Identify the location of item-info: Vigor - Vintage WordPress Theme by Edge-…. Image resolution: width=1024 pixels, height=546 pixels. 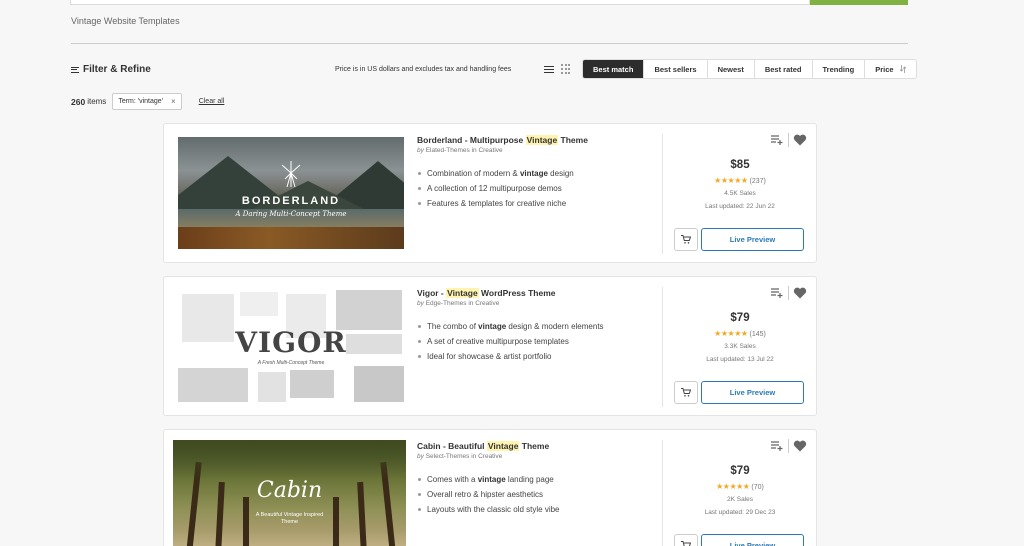
(537, 325).